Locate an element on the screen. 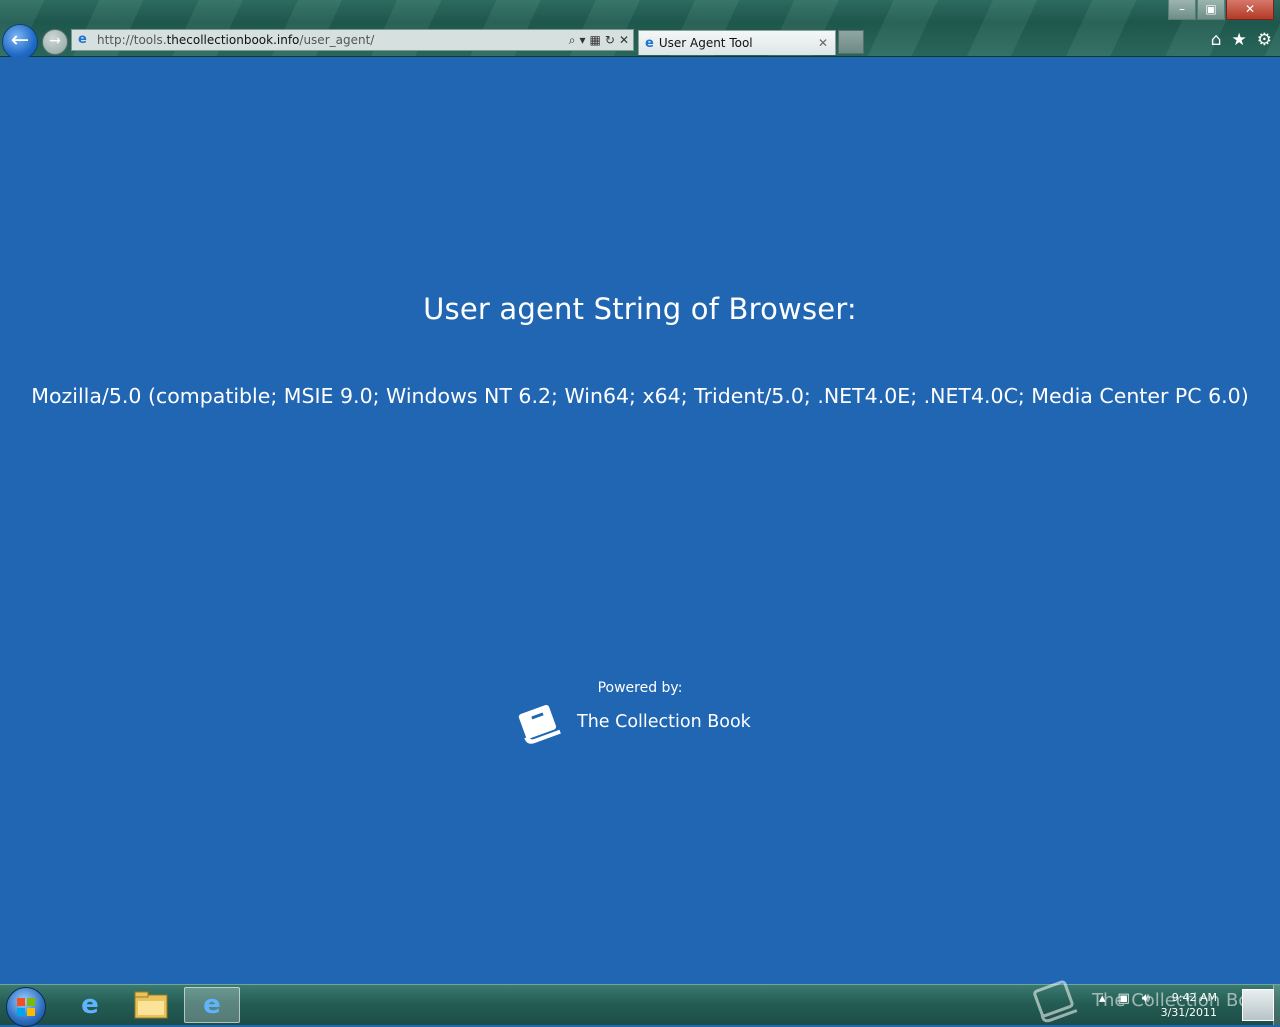  folder-icon is located at coordinates (151, 1005).